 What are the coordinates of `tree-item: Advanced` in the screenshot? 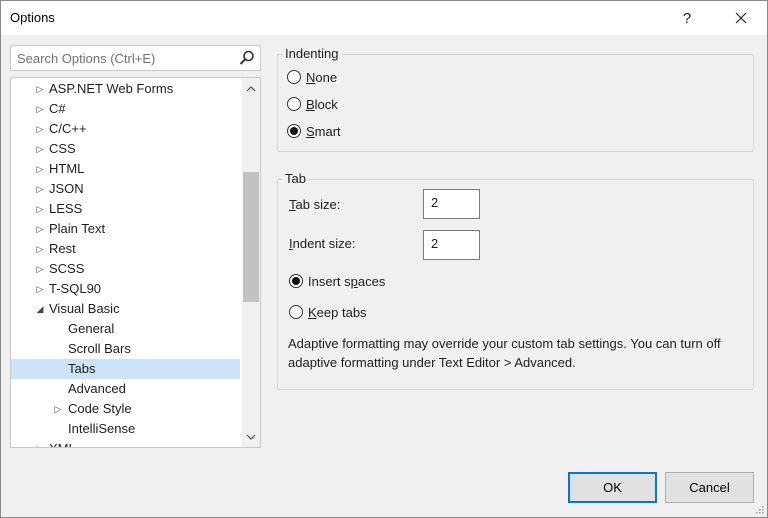 It's located at (125, 389).